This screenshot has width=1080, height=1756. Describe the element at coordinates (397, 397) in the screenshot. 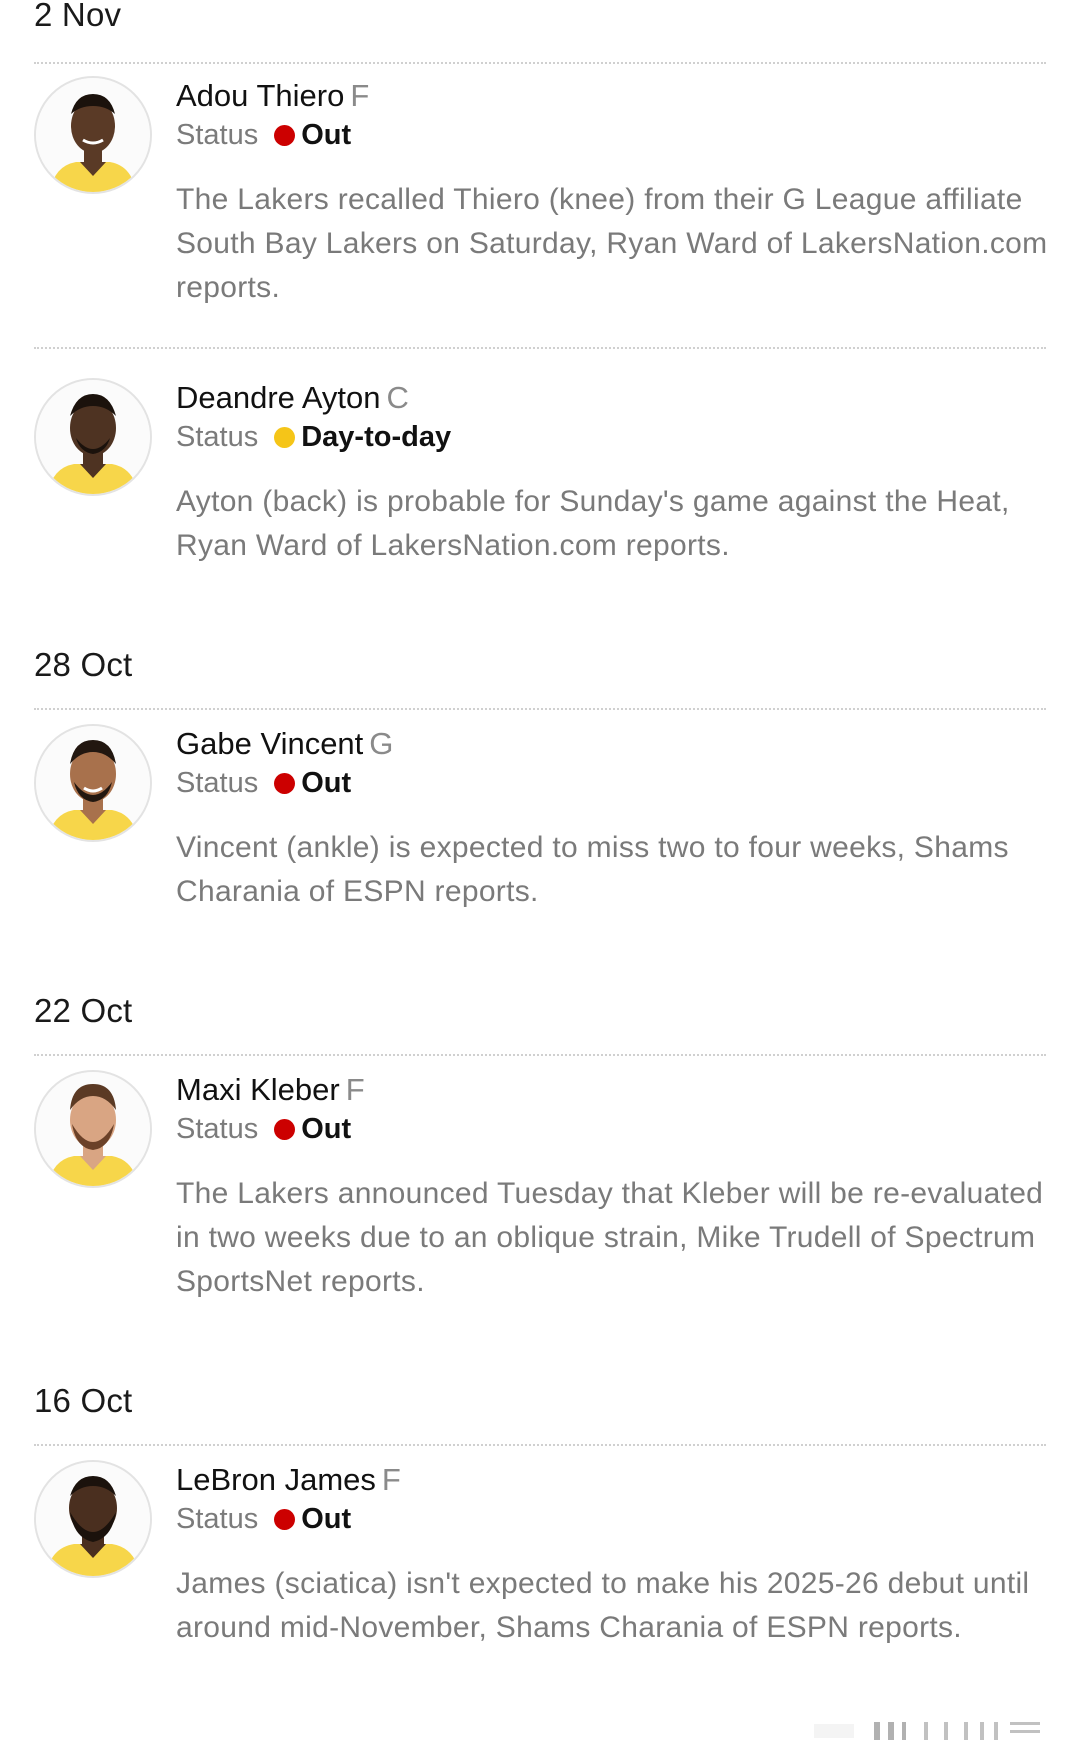

I see `player-position: C` at that location.